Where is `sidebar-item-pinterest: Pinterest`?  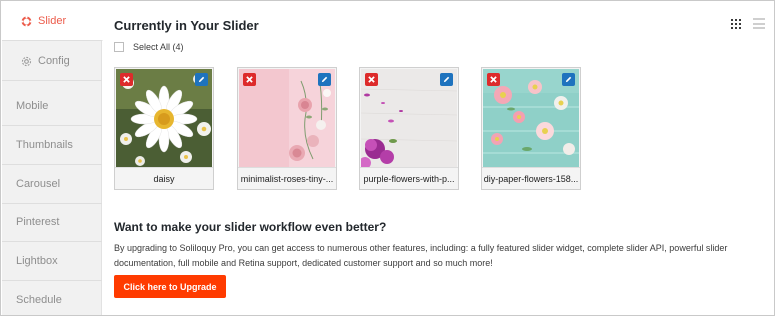 sidebar-item-pinterest: Pinterest is located at coordinates (52, 222).